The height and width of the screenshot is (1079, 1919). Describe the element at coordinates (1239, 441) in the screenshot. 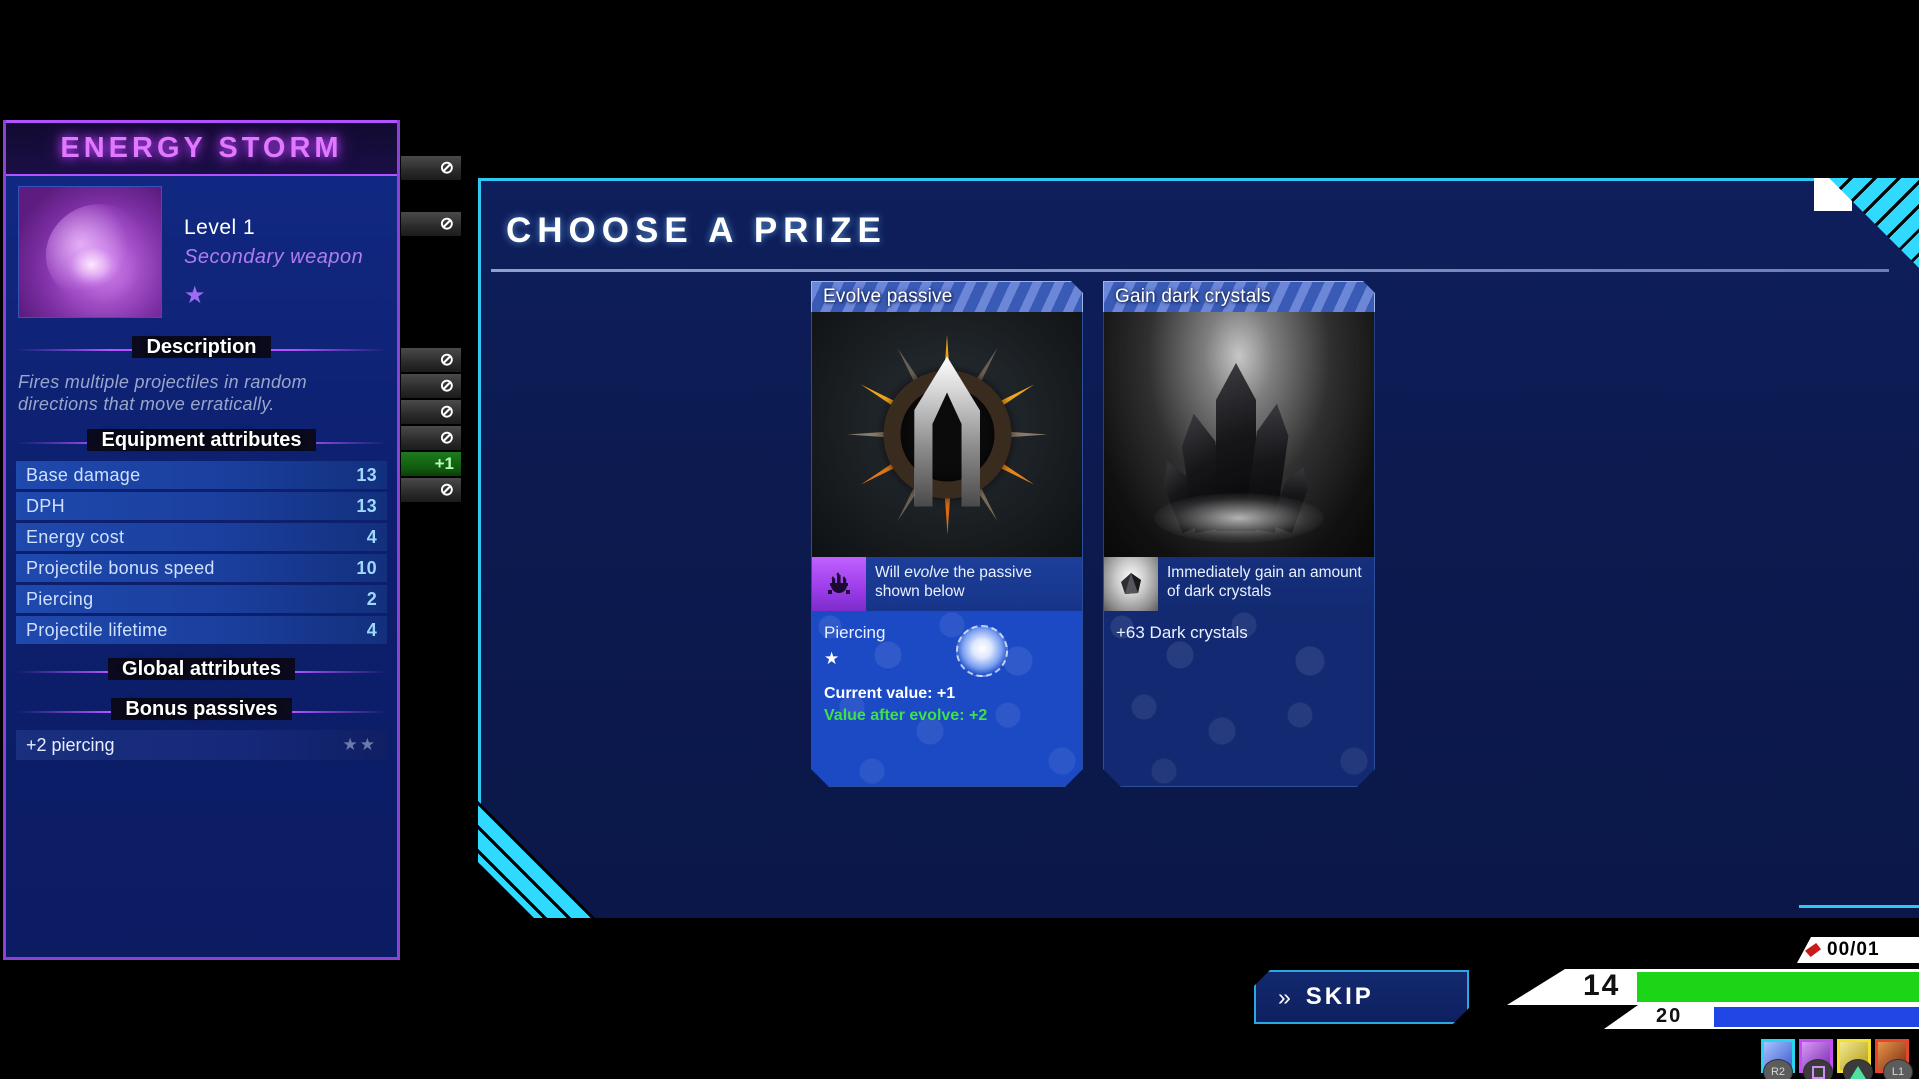

I see `crystal-cluster-graphic` at that location.